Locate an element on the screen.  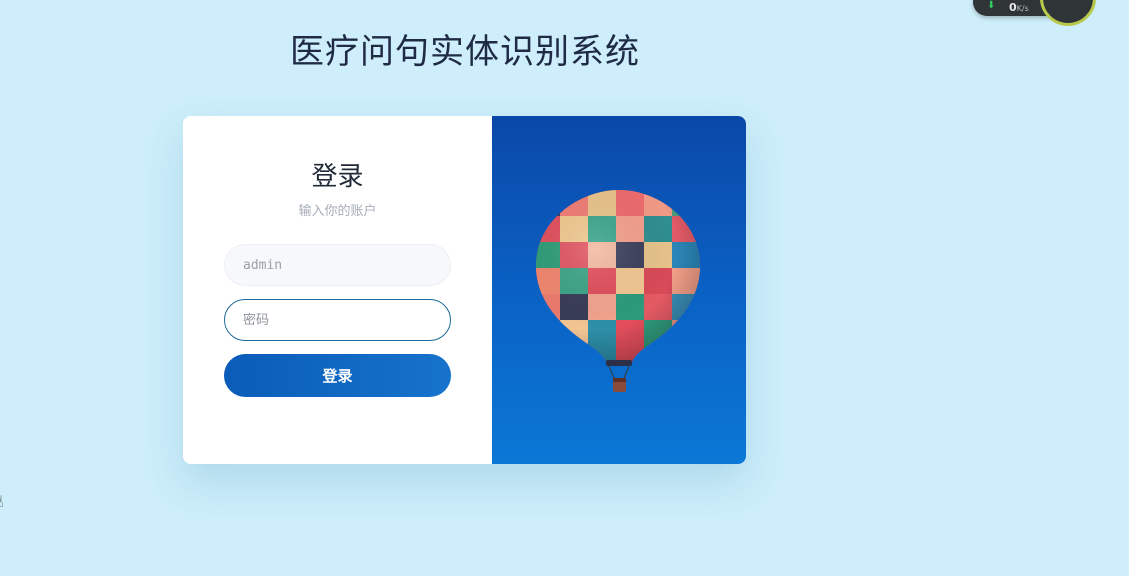
username-input is located at coordinates (337, 265).